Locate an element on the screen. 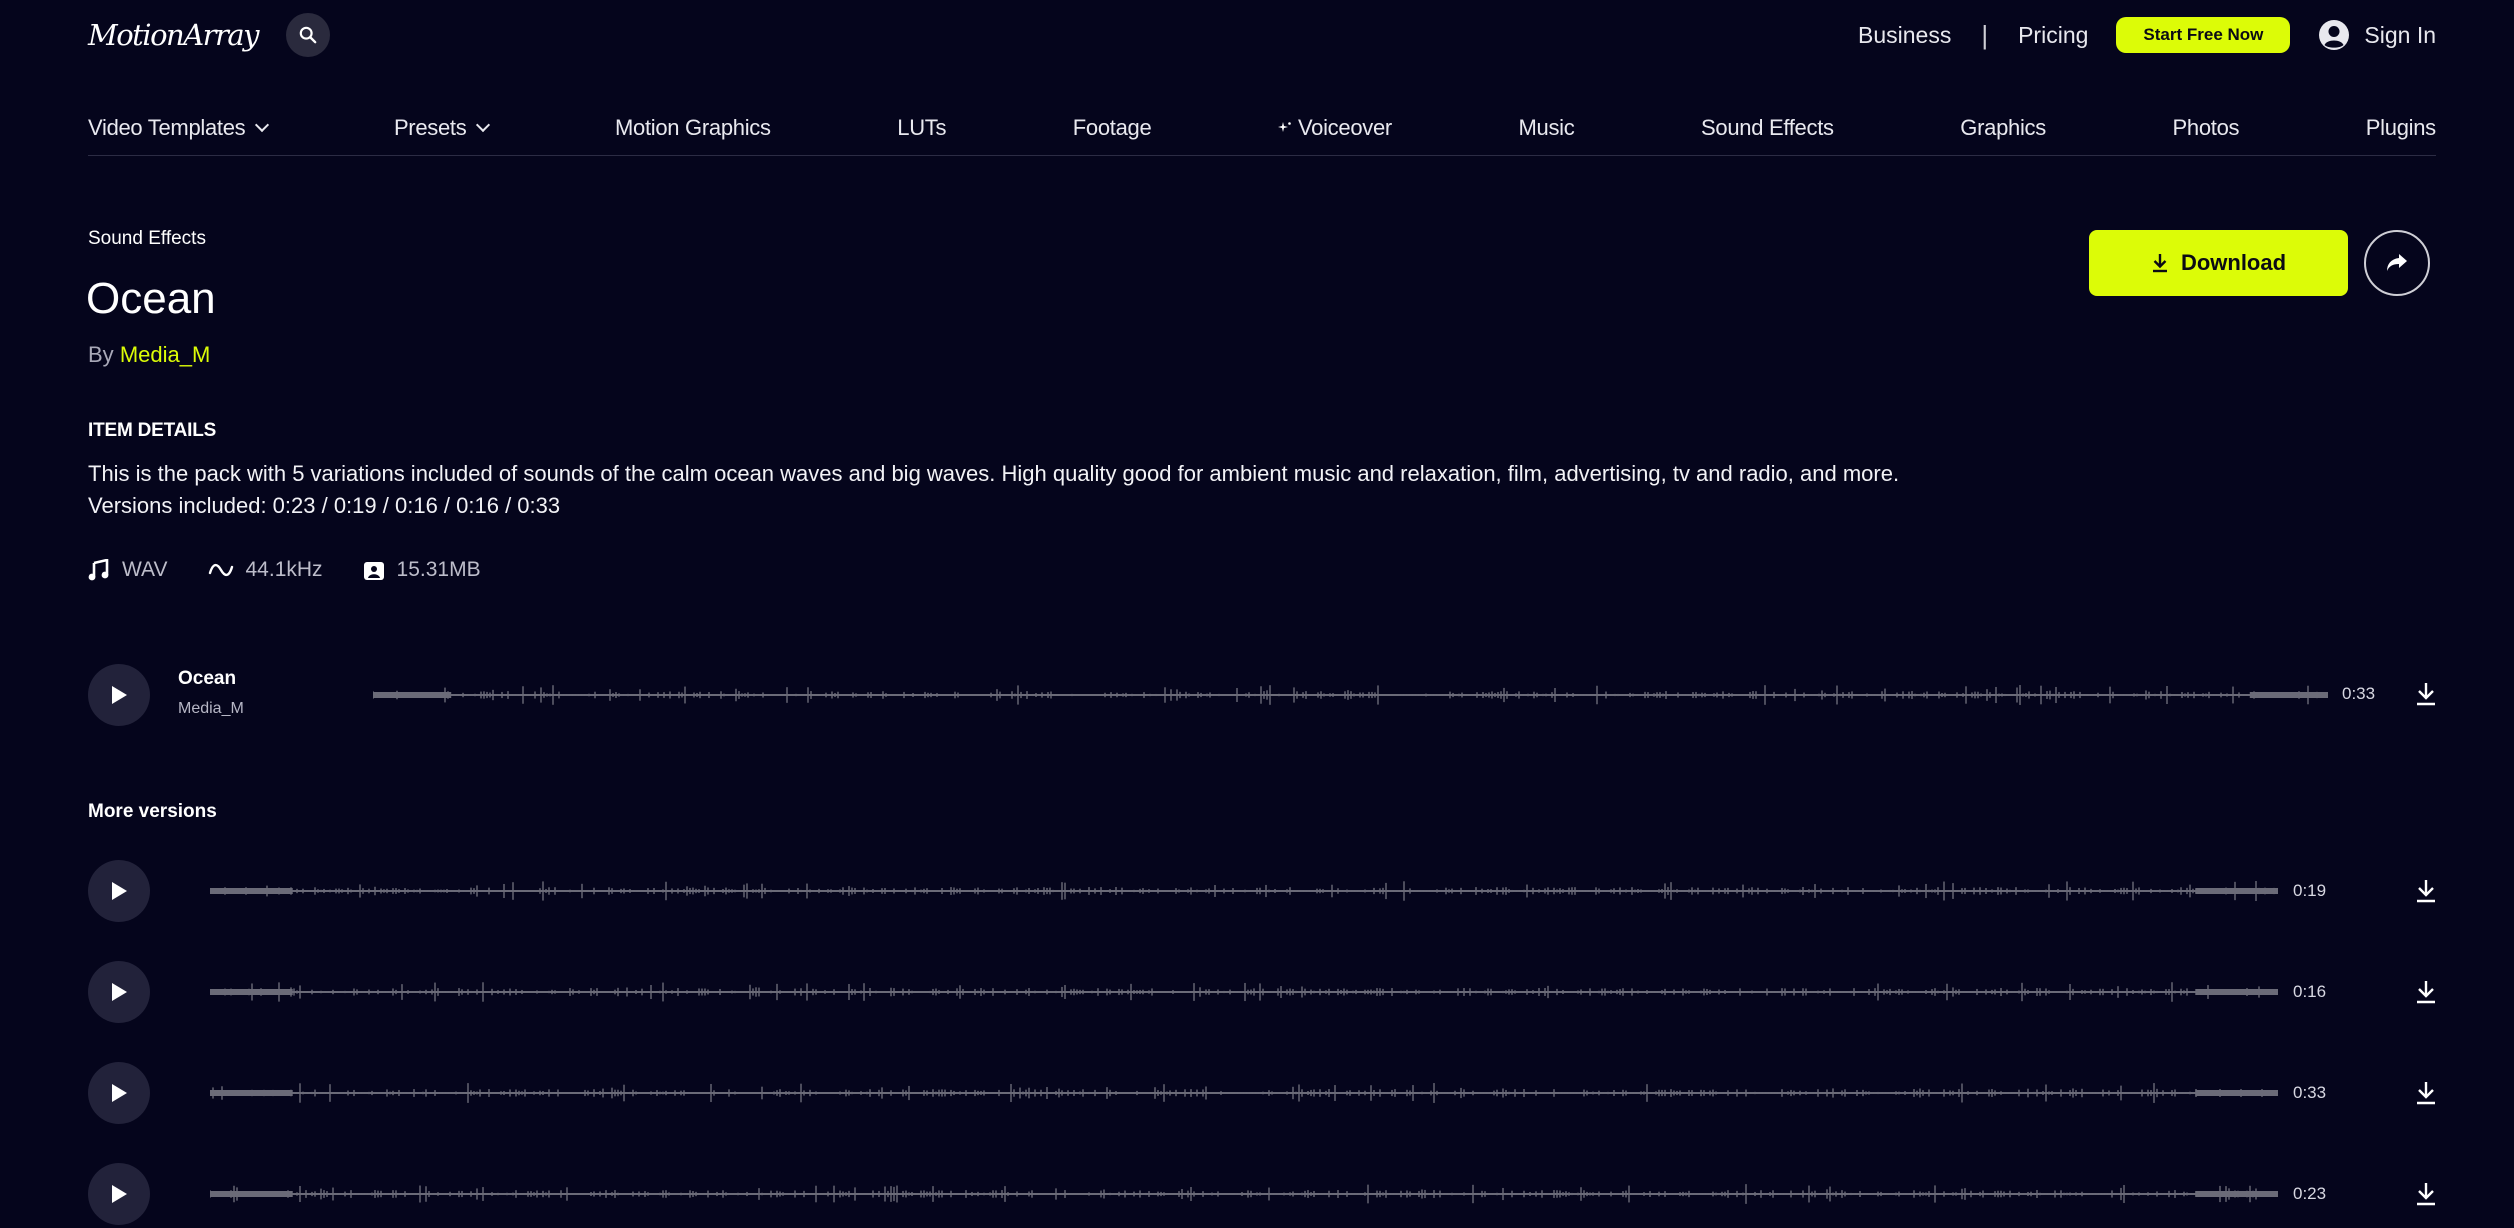 This screenshot has width=2514, height=1228. version-duration: 0:16 is located at coordinates (2310, 991).